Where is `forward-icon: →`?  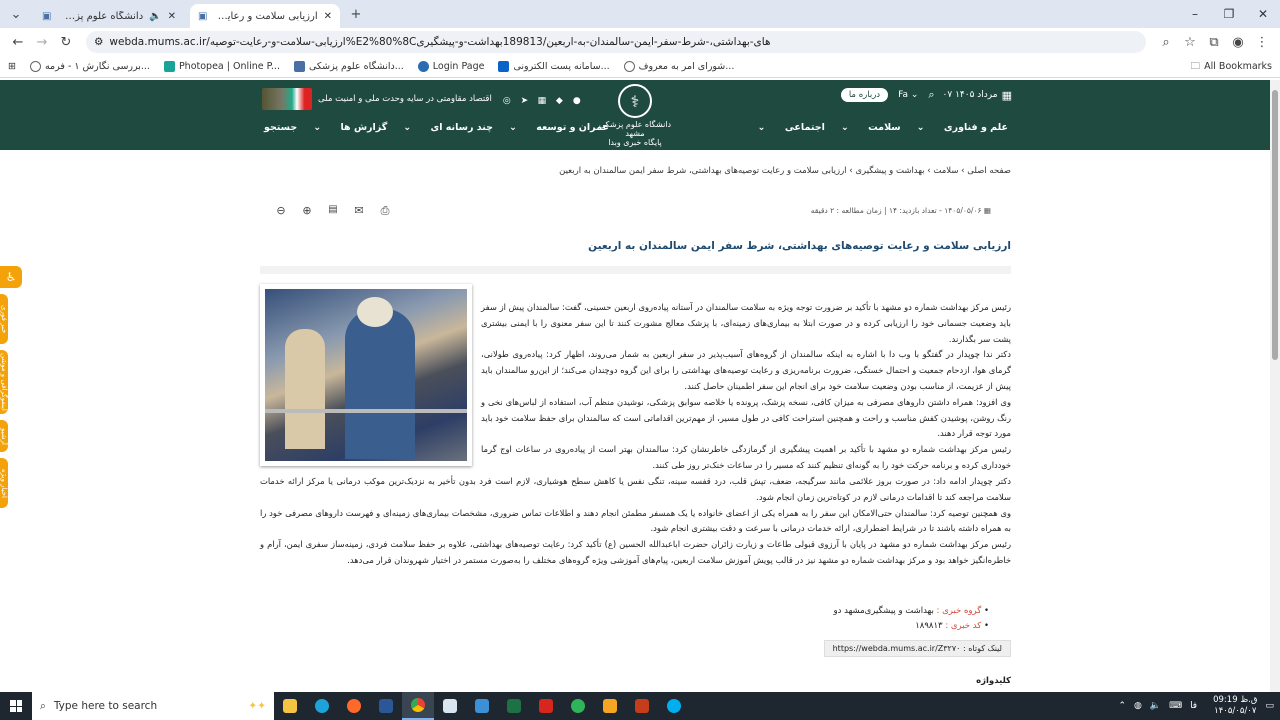
forward-icon: → is located at coordinates (42, 42).